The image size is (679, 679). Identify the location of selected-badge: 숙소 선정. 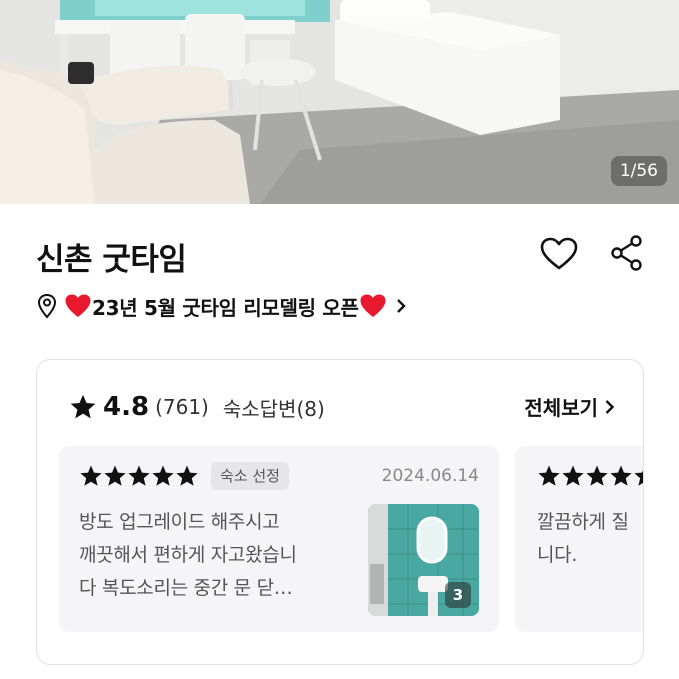
(250, 476).